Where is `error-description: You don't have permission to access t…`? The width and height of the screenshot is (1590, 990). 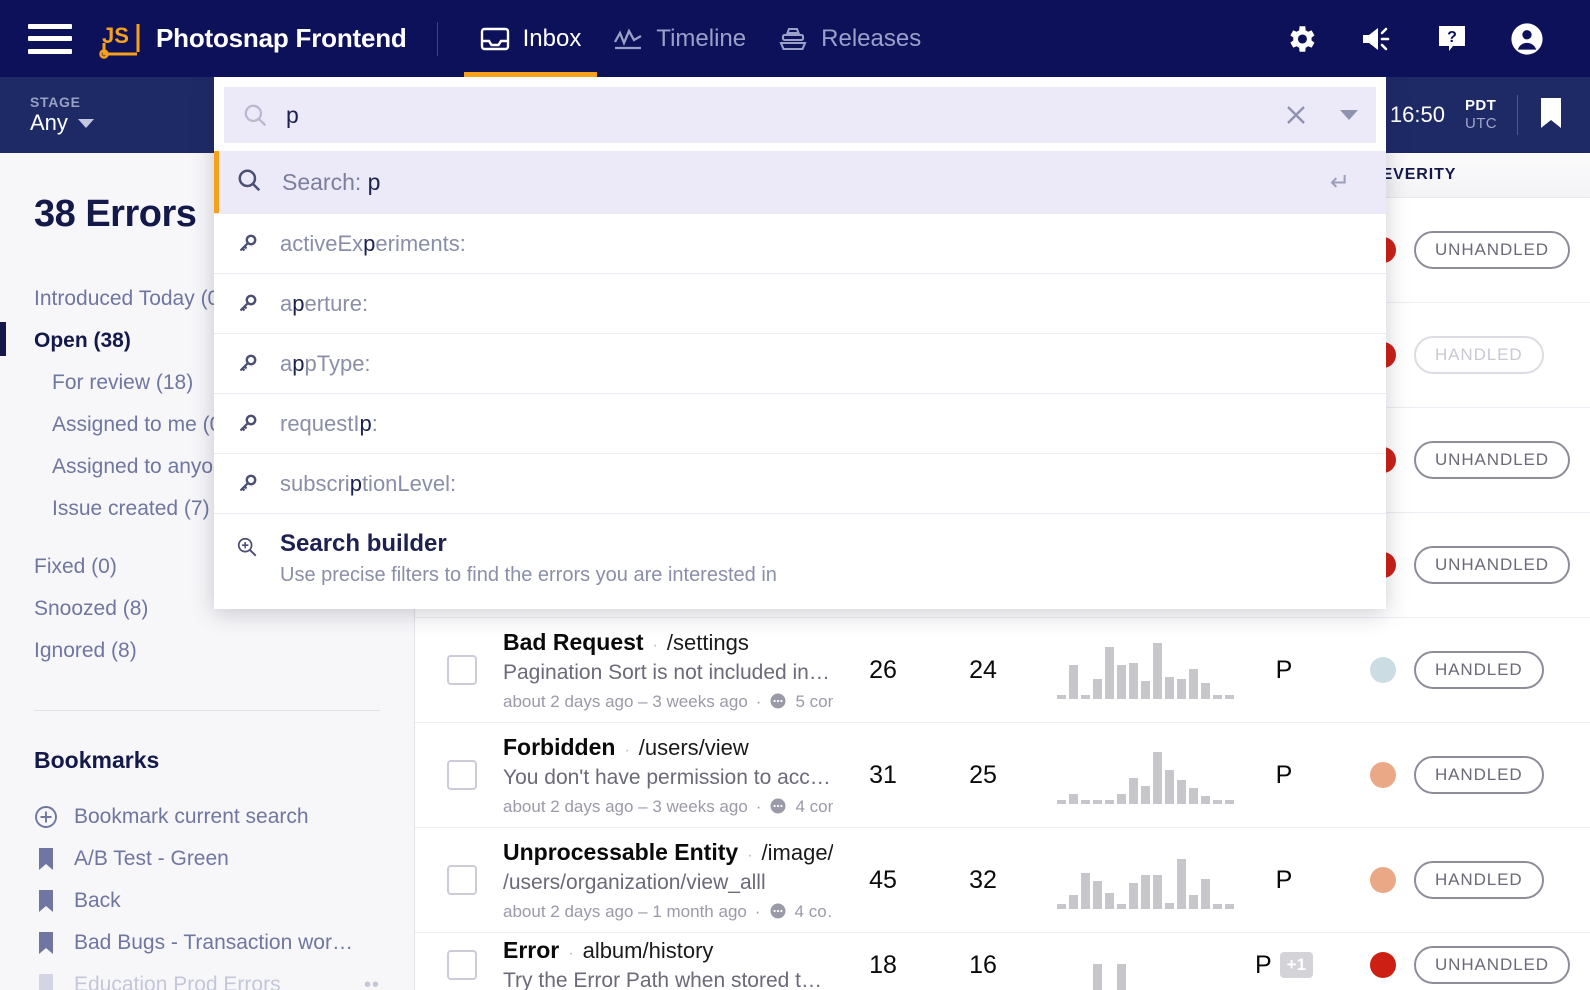
error-description: You don't have permission to access t… is located at coordinates (668, 777).